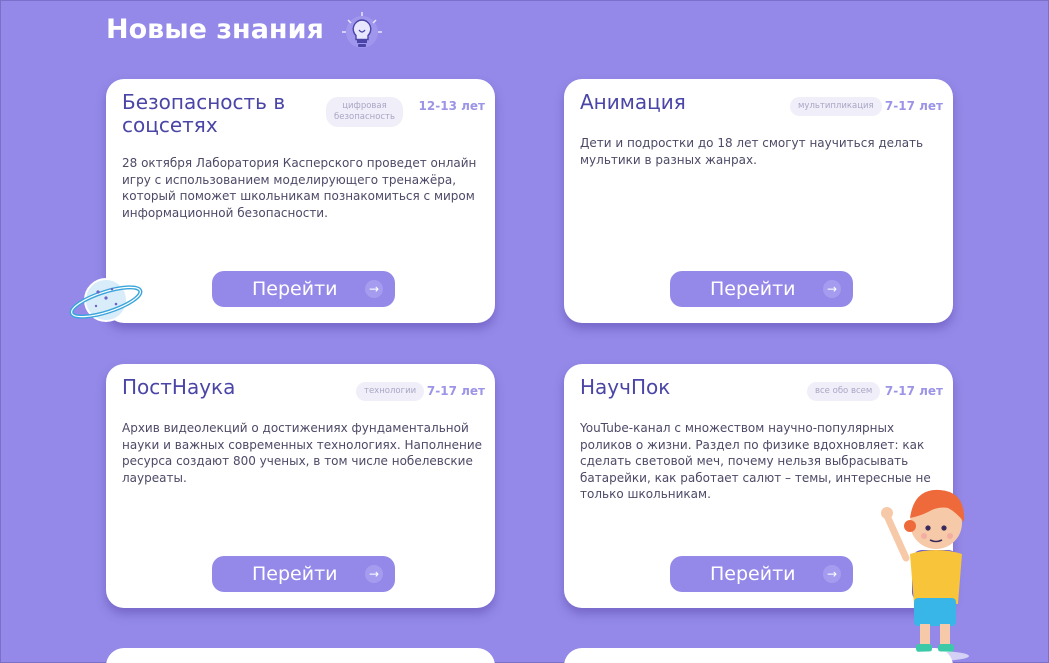 Image resolution: width=1049 pixels, height=663 pixels. What do you see at coordinates (625, 387) in the screenshot?
I see `card-title: НаучПок` at bounding box center [625, 387].